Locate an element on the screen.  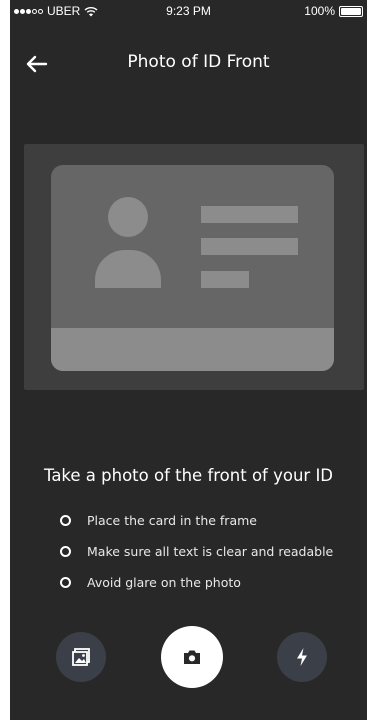
instruction-text: Make sure all text is clear and readable is located at coordinates (210, 551).